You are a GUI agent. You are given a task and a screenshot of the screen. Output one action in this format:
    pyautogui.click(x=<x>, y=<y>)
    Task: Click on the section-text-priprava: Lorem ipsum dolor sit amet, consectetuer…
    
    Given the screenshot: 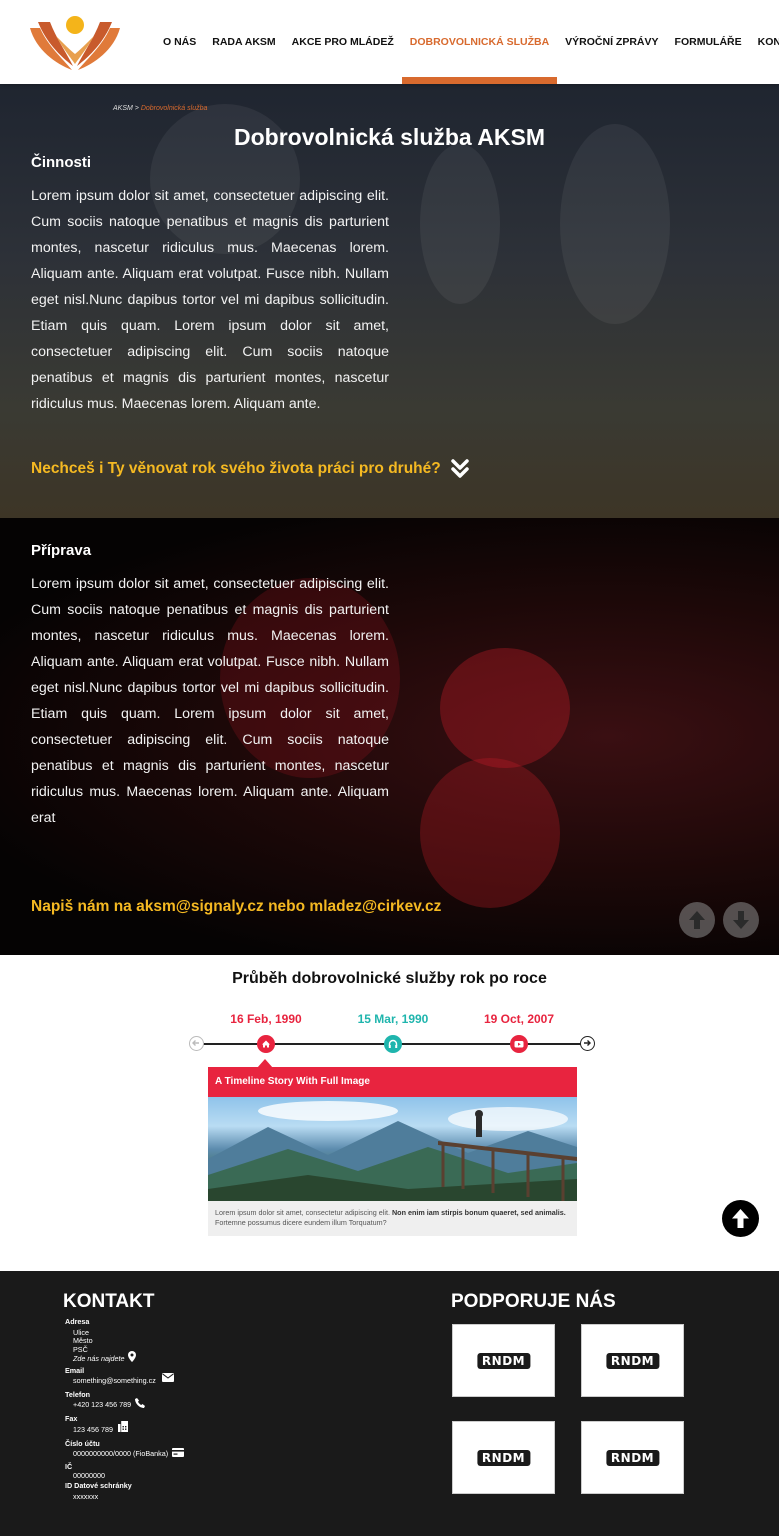 What is the action you would take?
    pyautogui.click(x=210, y=701)
    